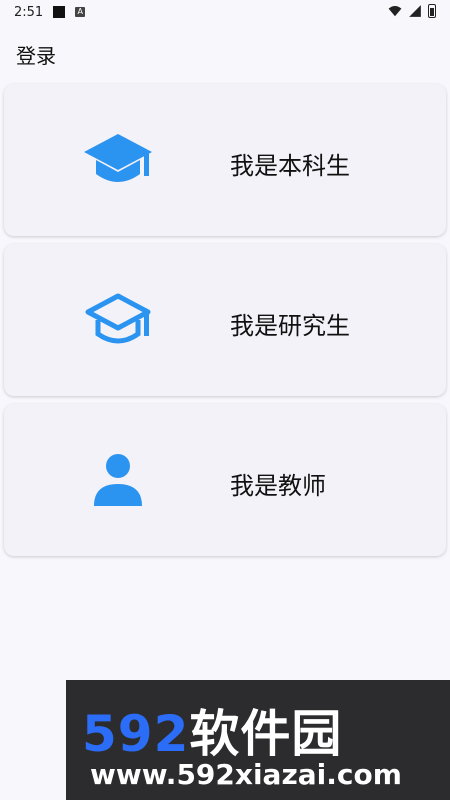  I want to click on battery-icon, so click(432, 11).